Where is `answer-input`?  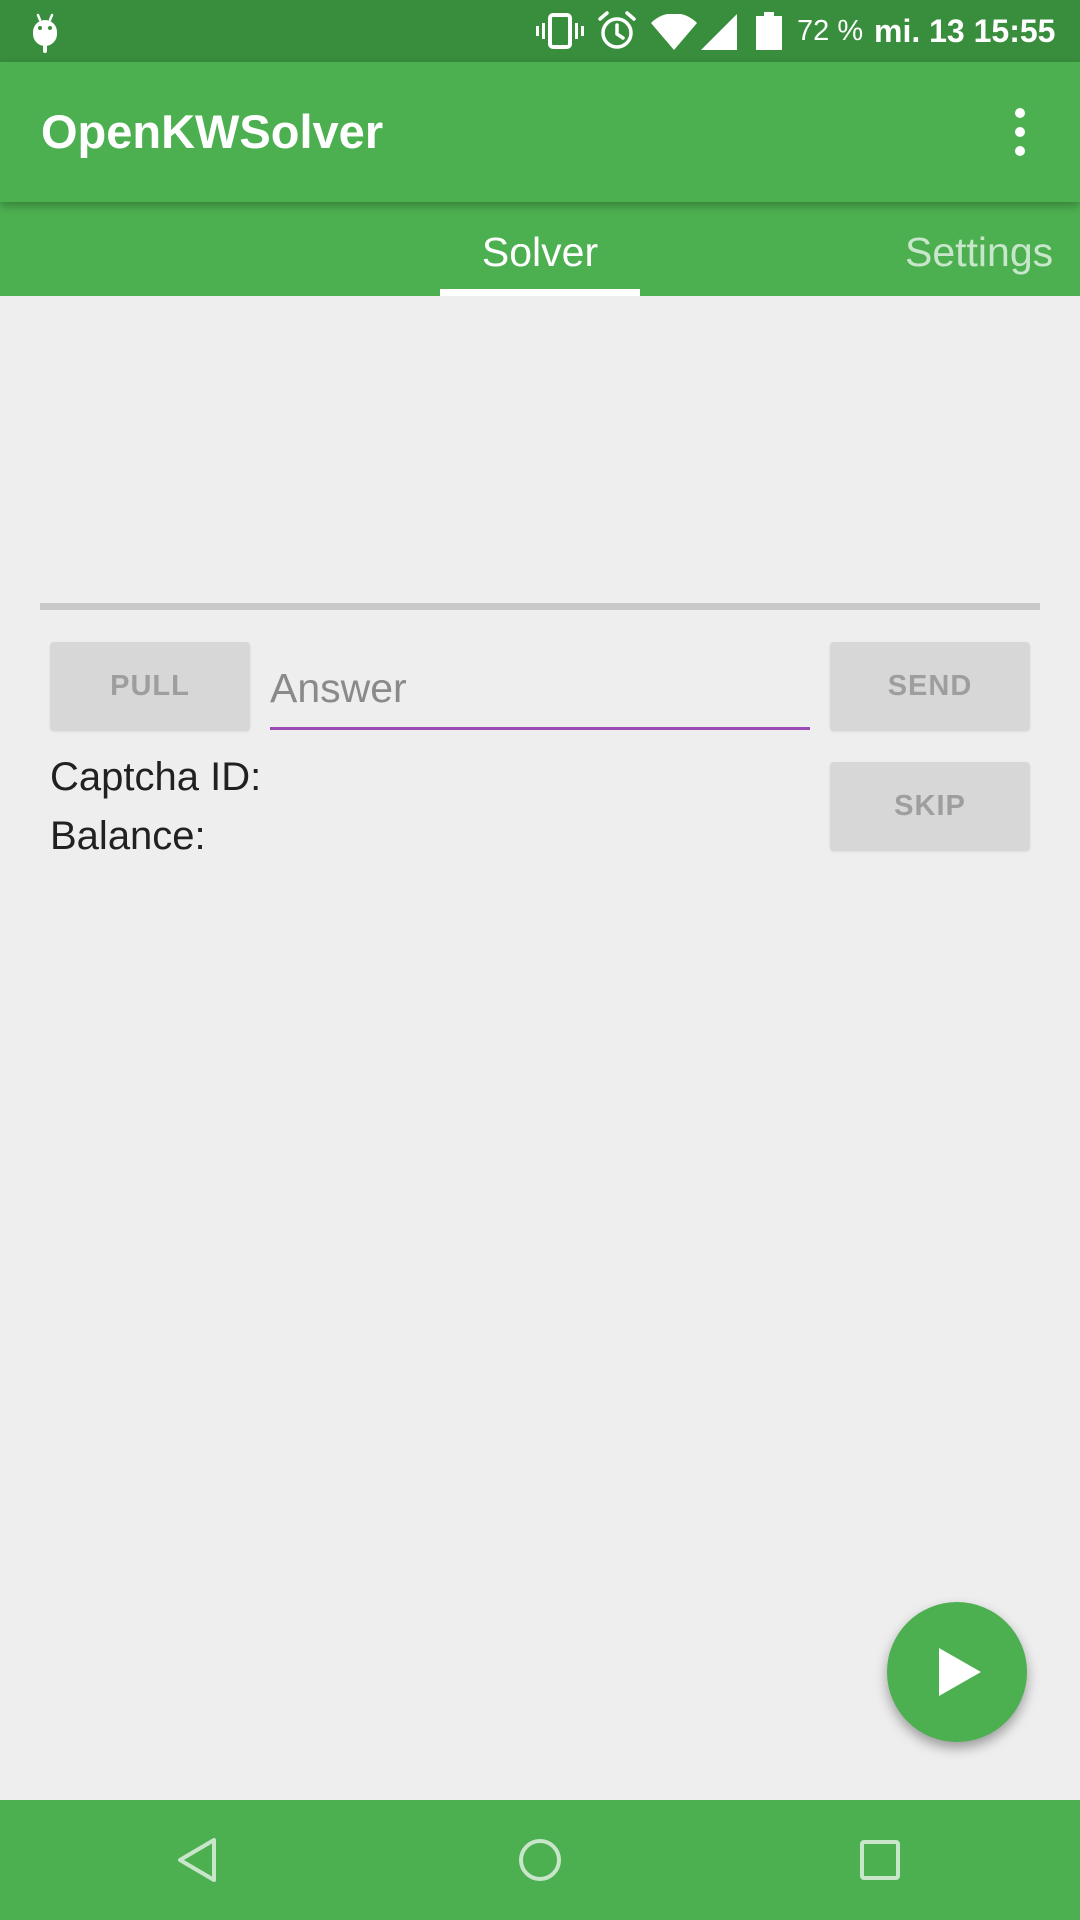
answer-input is located at coordinates (540, 690).